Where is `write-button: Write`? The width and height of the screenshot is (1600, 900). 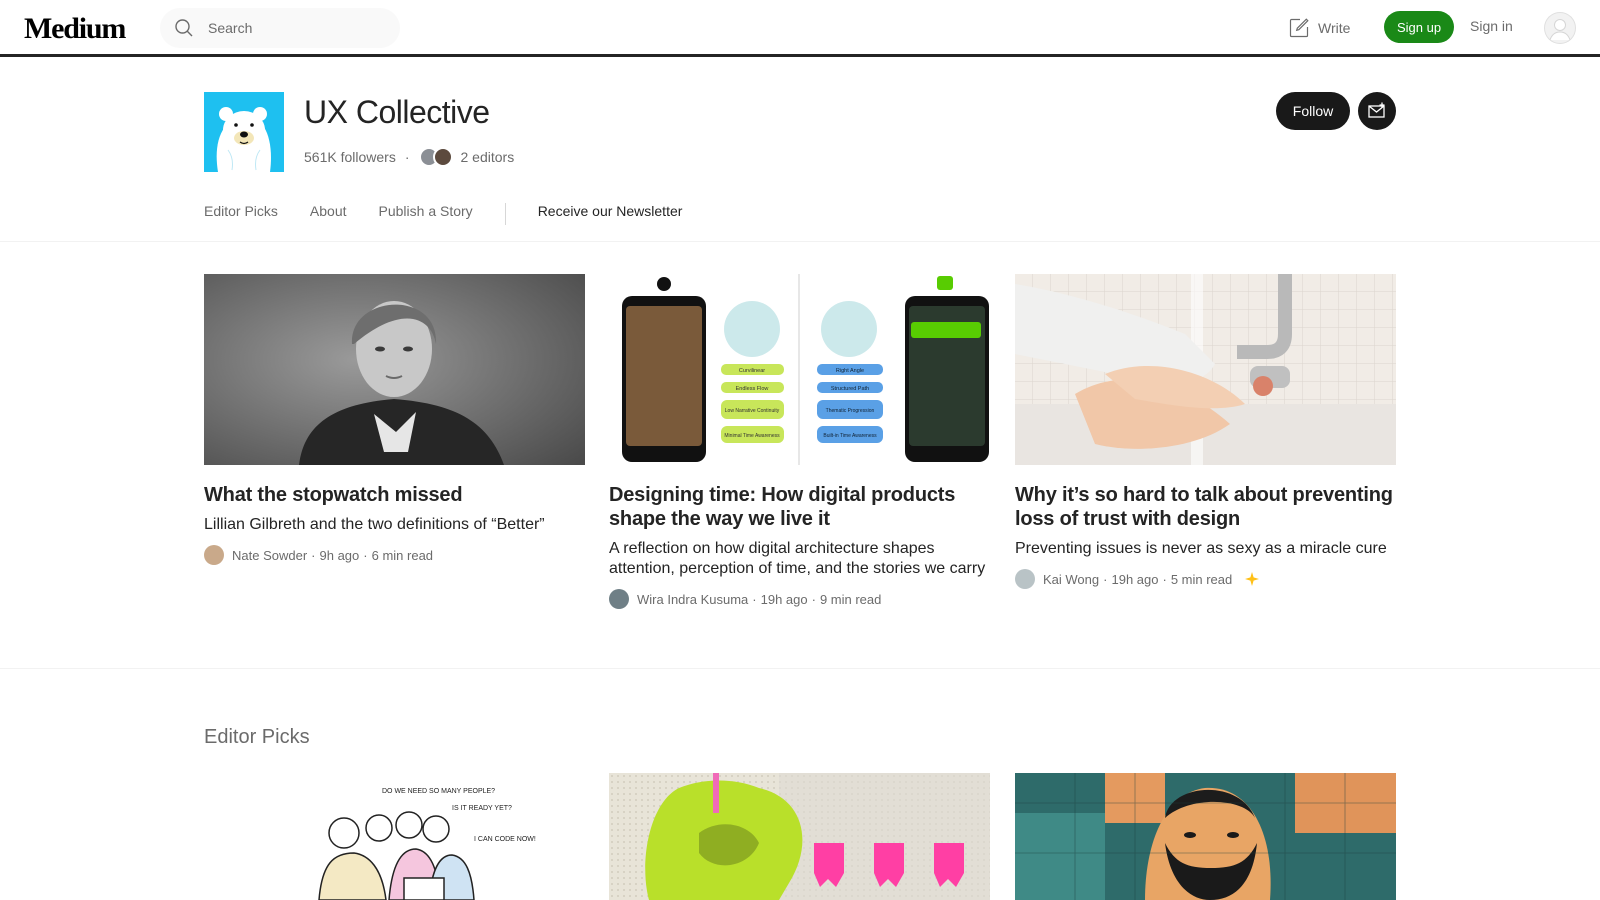
write-button: Write is located at coordinates (1319, 28).